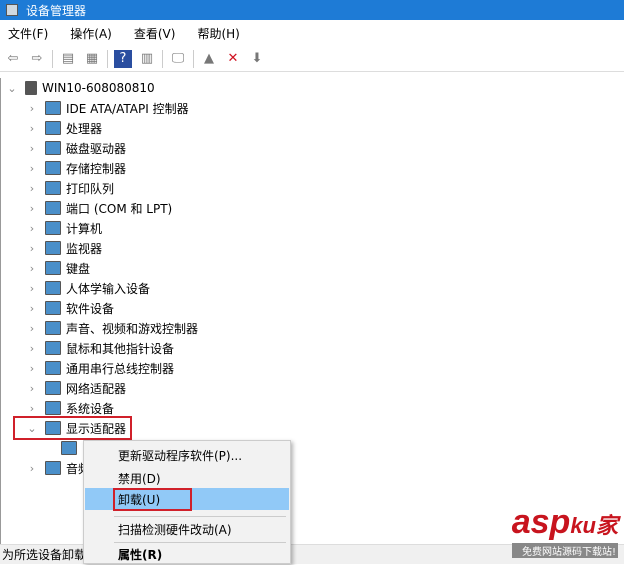 The image size is (624, 565). Describe the element at coordinates (120, 368) in the screenshot. I see `category-label: 通用串行总线控制器` at that location.